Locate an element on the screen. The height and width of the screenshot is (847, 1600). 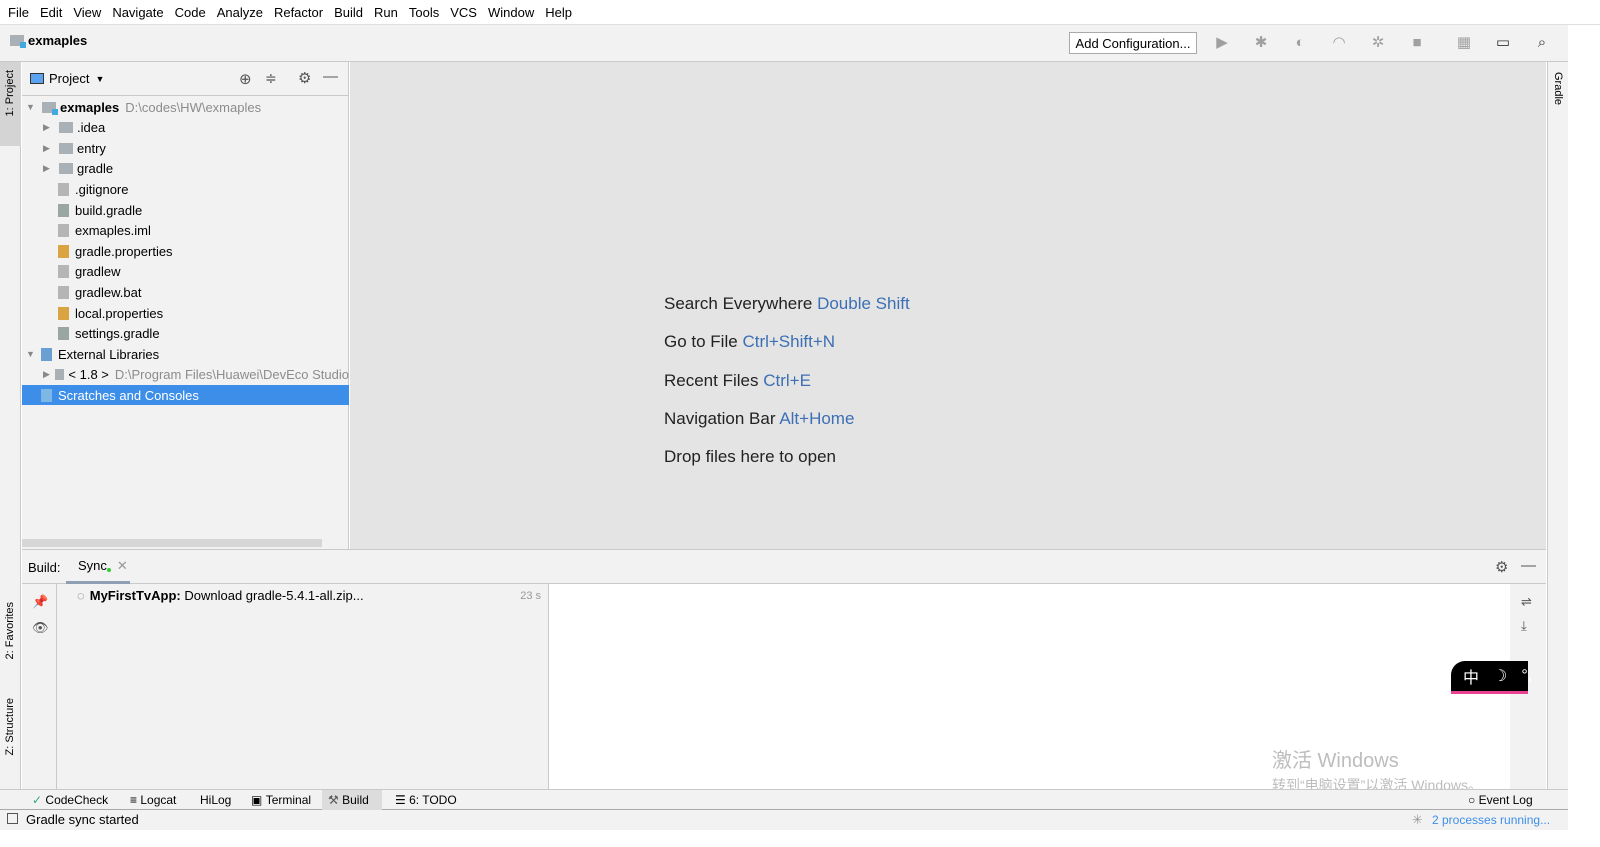
tree-item: .gitignore is located at coordinates (185, 189).